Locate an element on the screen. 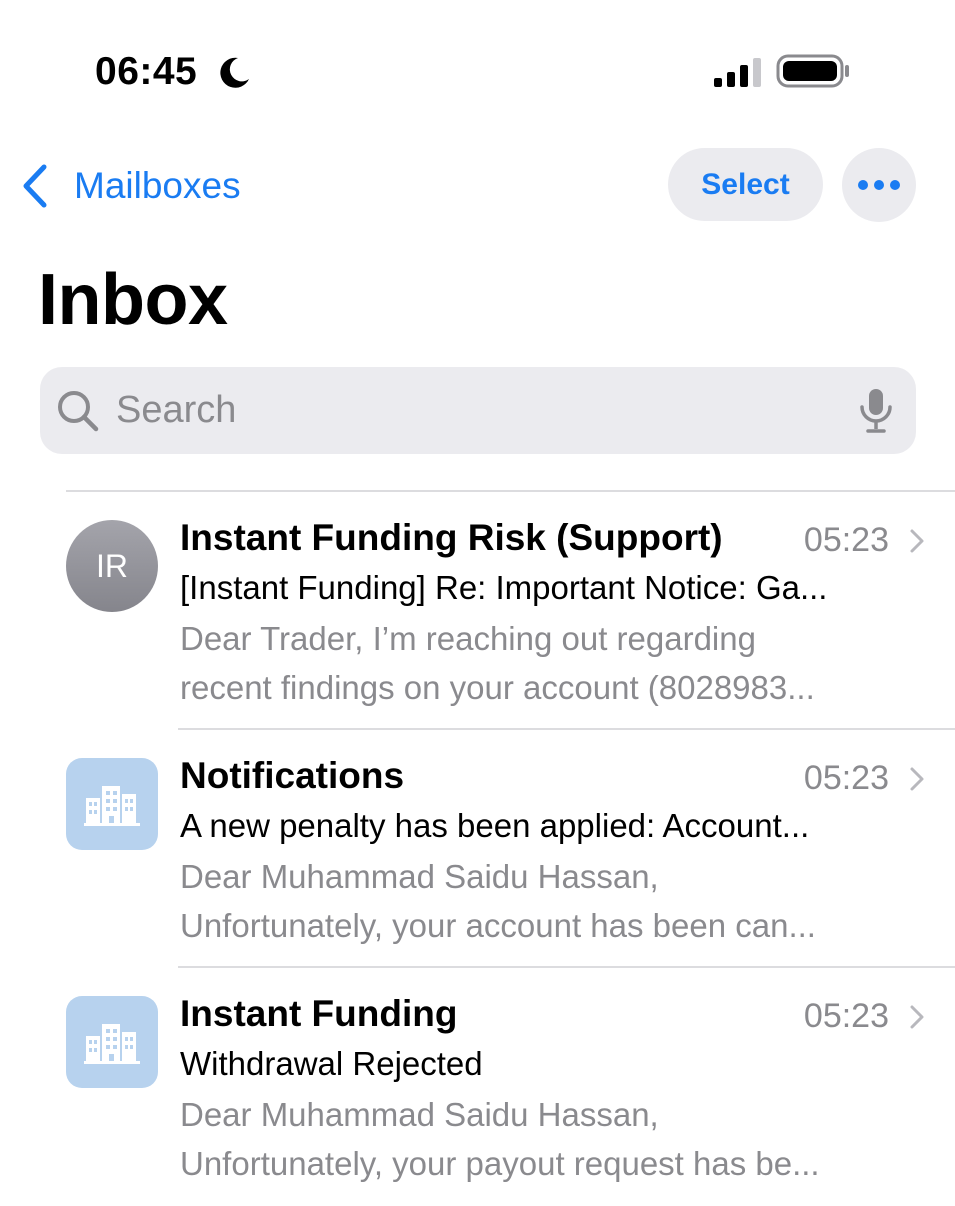 This screenshot has width=955, height=1206. ellipsis-icon is located at coordinates (879, 185).